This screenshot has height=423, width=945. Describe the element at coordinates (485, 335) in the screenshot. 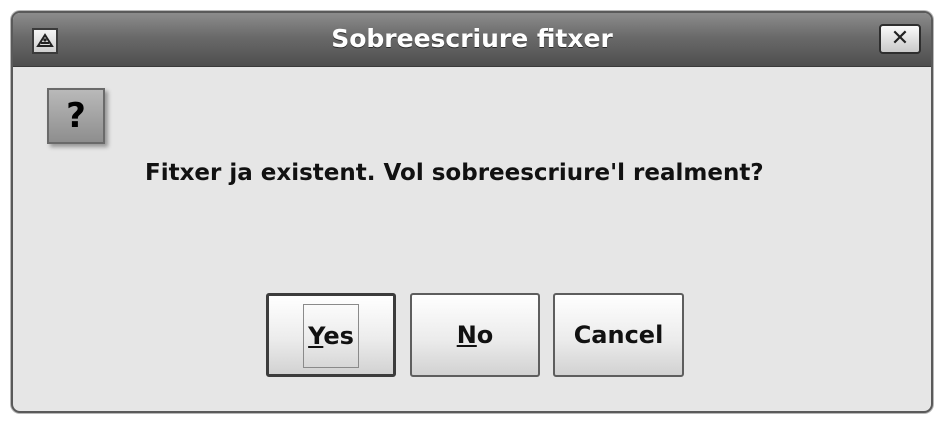

I see `no-label-rest: o` at that location.